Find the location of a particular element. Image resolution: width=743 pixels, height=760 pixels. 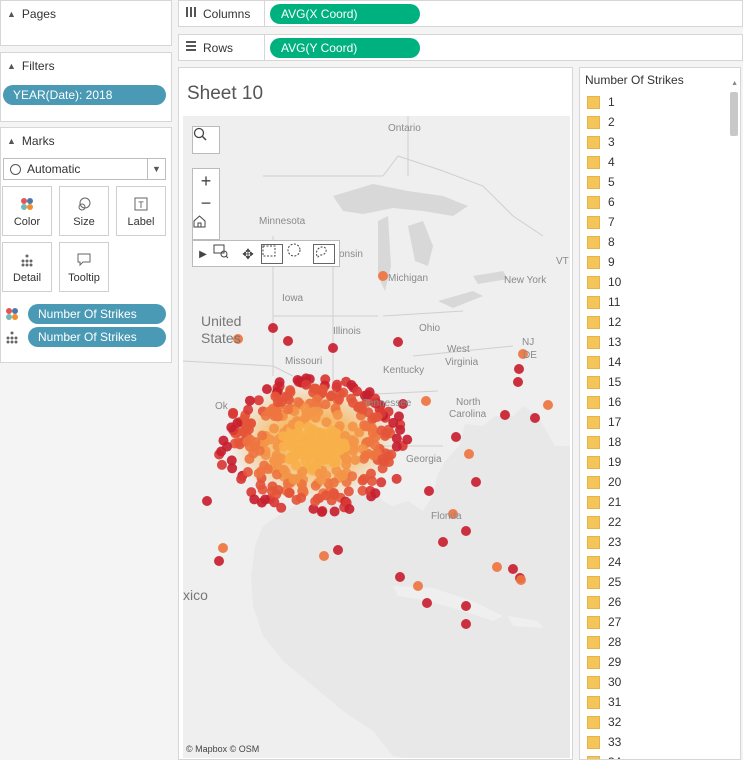

expand-triangle-icon: ▶ is located at coordinates (203, 254).